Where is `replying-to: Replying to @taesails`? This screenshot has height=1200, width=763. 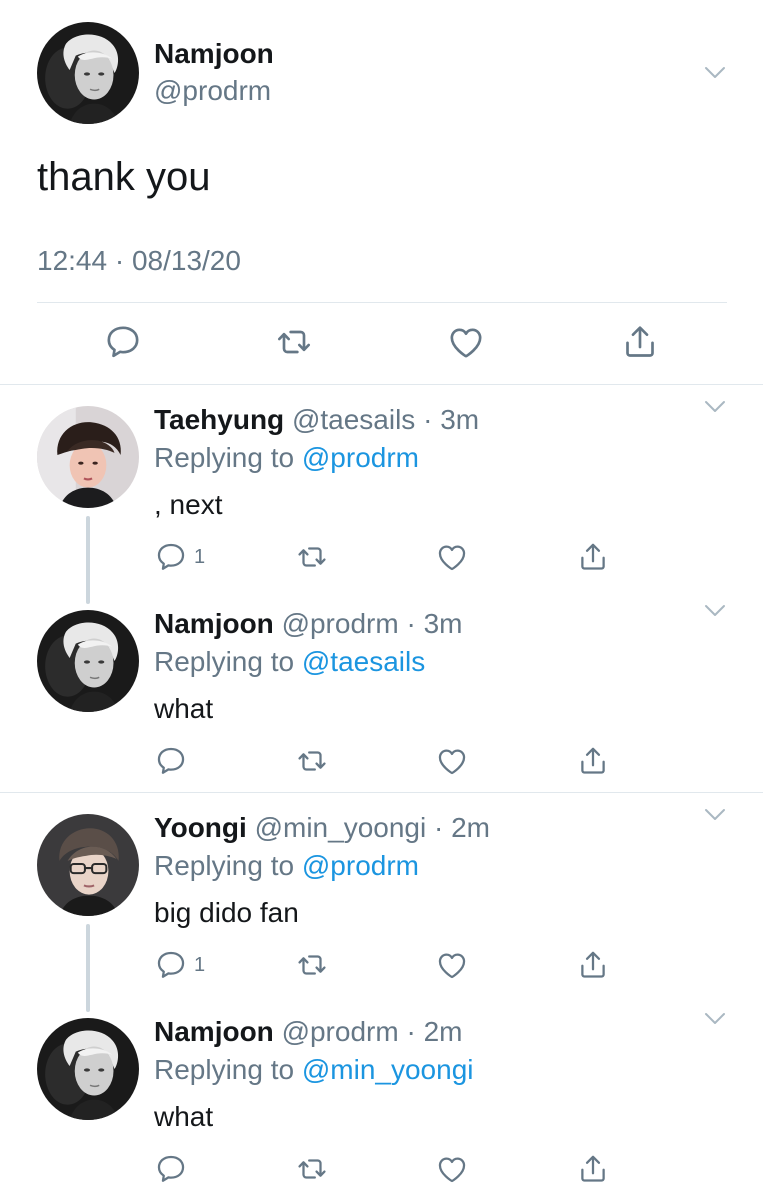
replying-to: Replying to @taesails is located at coordinates (289, 662).